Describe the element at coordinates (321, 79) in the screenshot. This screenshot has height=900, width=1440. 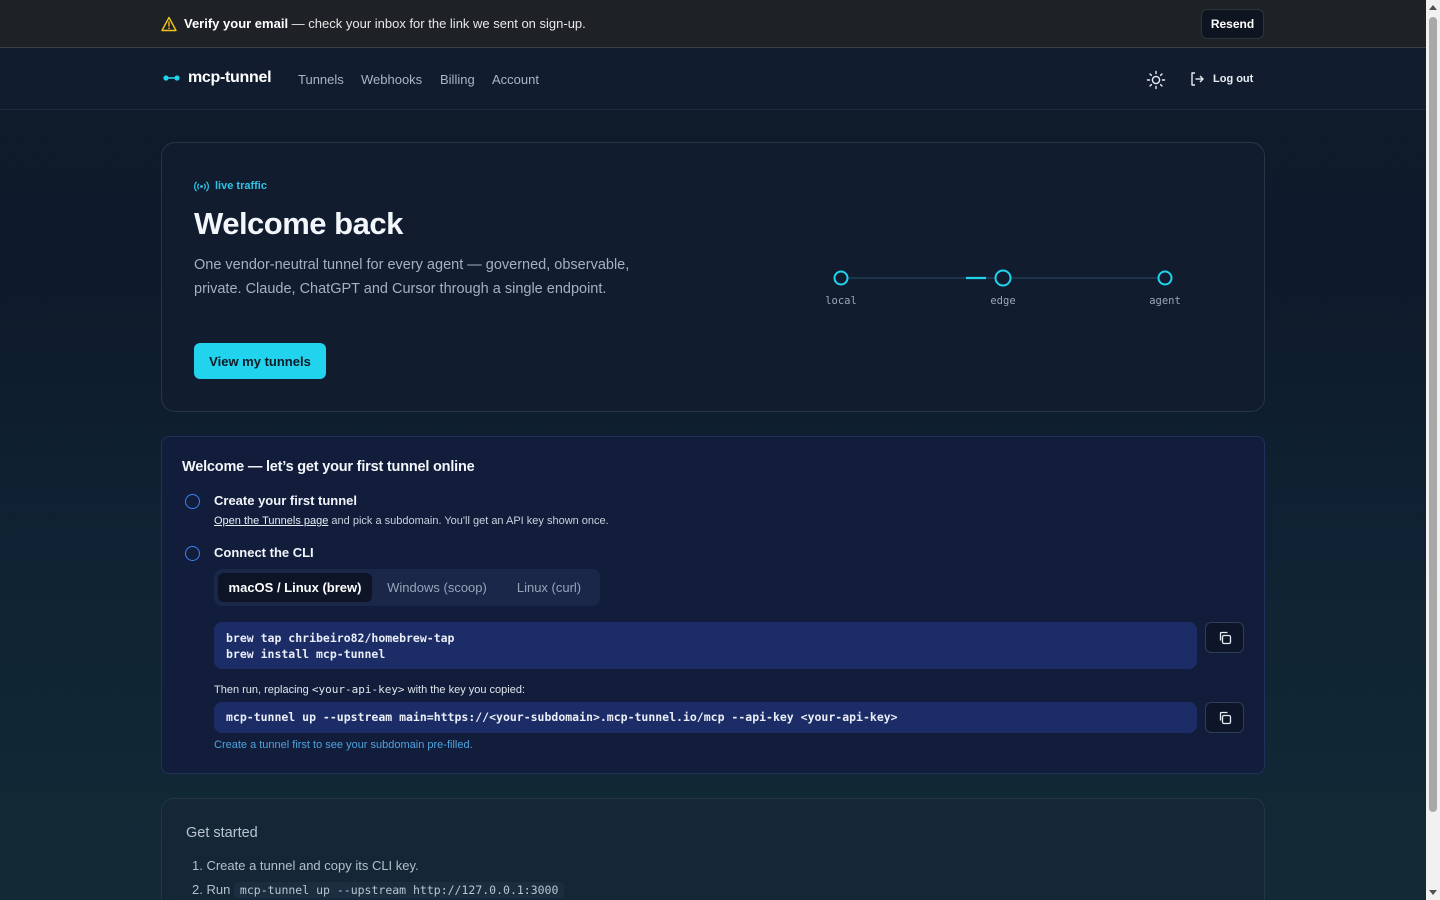
I see `nav-link-tunnels: Tunnels` at that location.